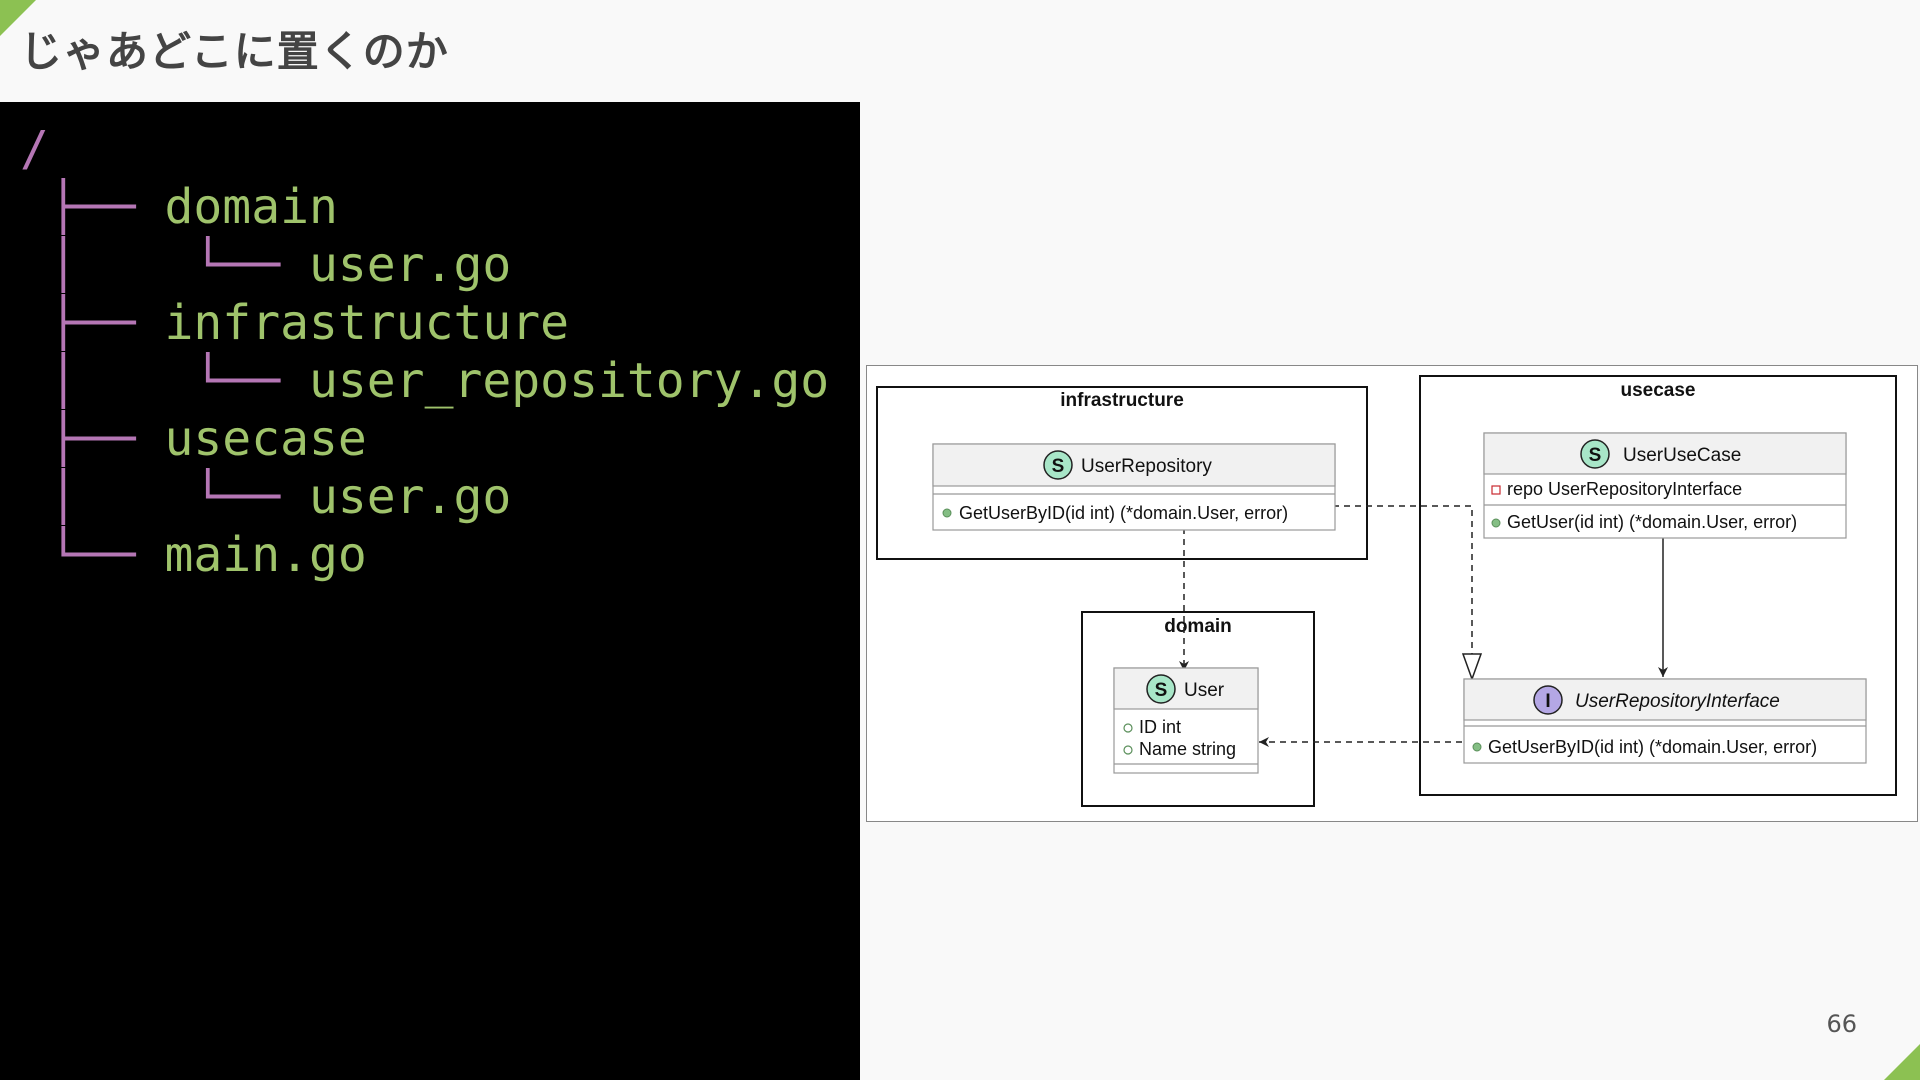 This screenshot has width=1920, height=1080. Describe the element at coordinates (1547, 701) in the screenshot. I see `stereotype-label: I` at that location.